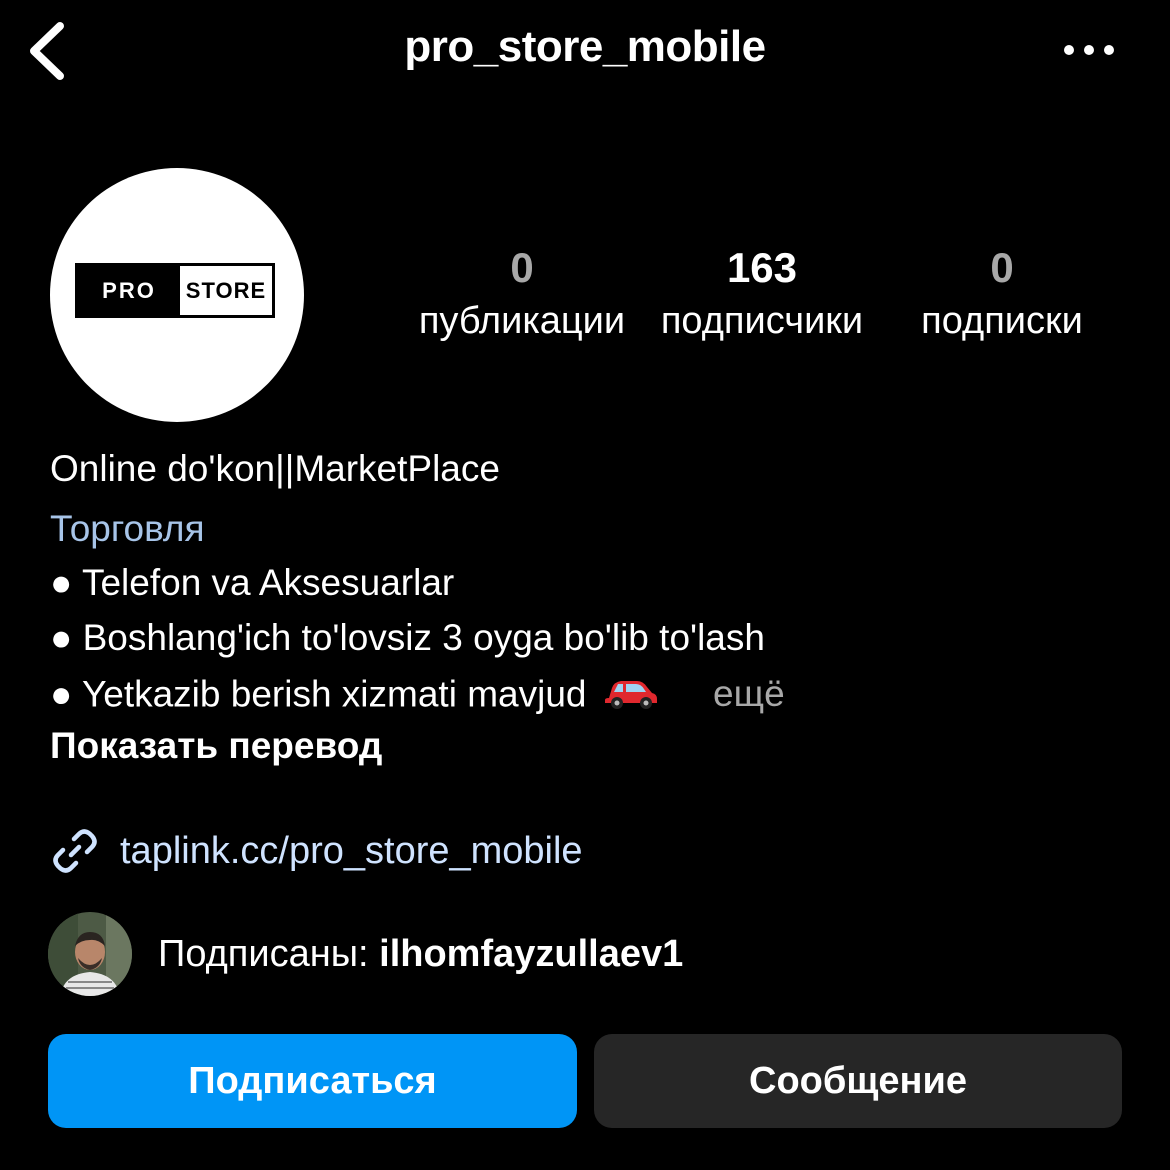 The width and height of the screenshot is (1170, 1170). I want to click on more-options-button, so click(1091, 50).